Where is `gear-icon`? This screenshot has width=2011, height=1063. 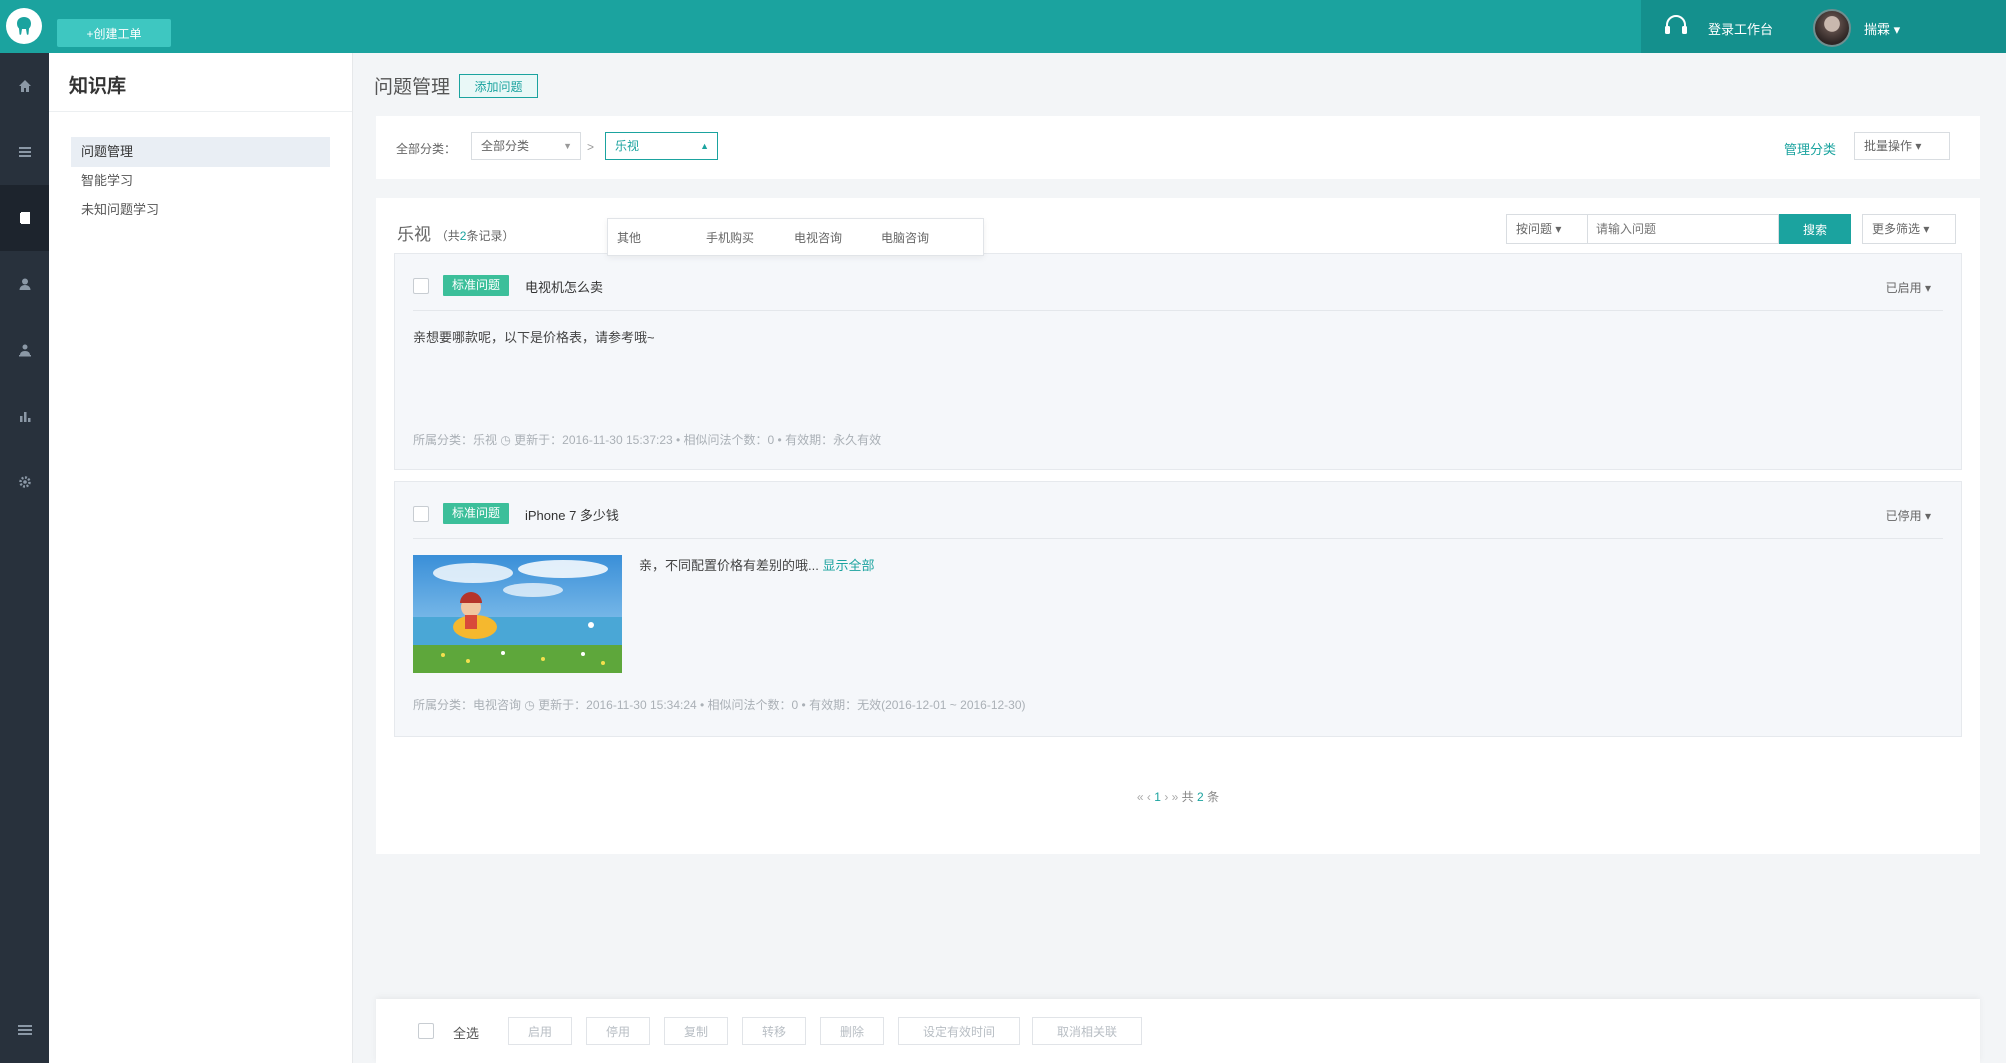
gear-icon is located at coordinates (24, 482).